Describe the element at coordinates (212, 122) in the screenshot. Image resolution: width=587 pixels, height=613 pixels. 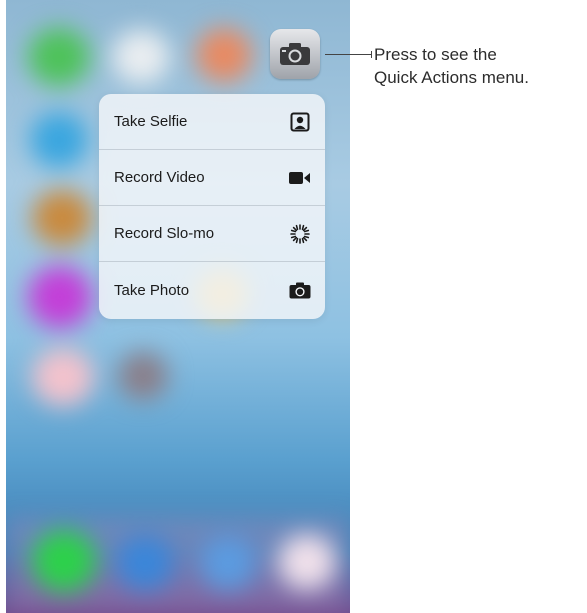
I see `quick-action-take-selfie: Take Selfie` at that location.